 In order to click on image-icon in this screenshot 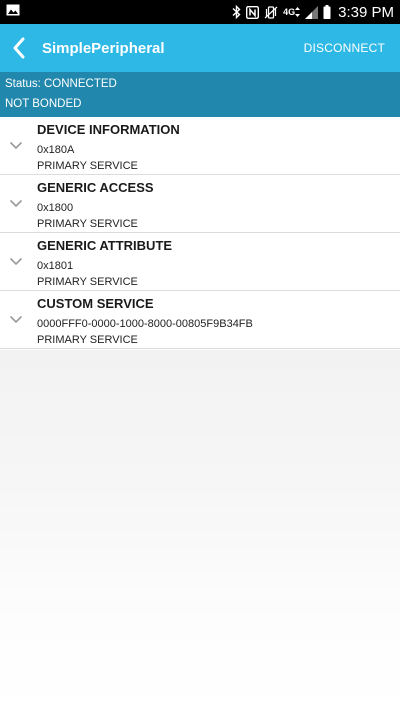, I will do `click(13, 12)`.